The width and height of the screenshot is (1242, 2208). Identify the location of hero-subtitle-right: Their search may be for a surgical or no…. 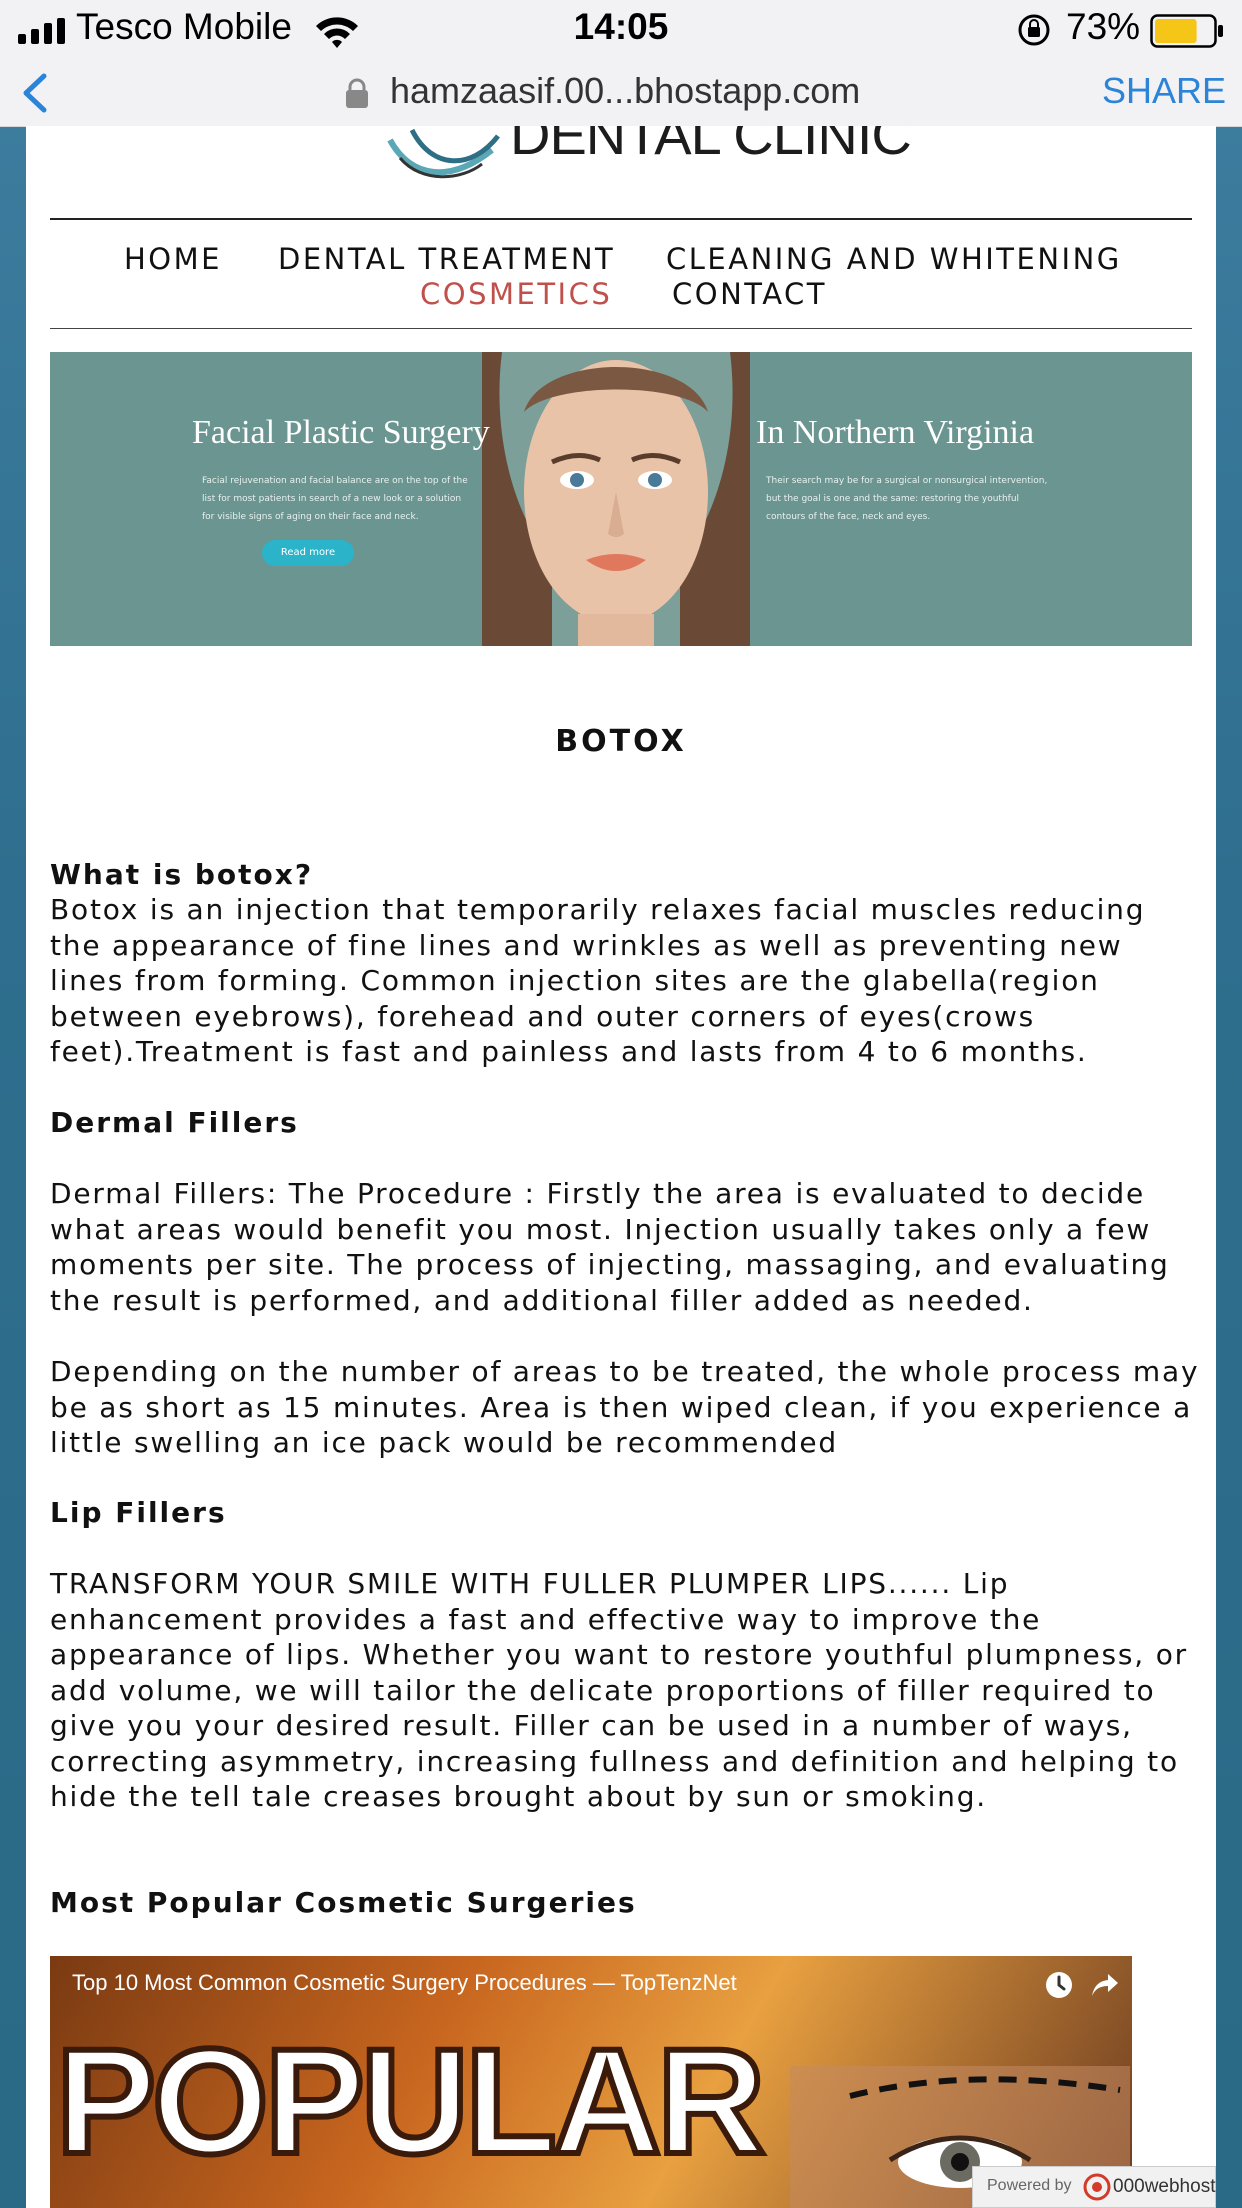
(907, 499).